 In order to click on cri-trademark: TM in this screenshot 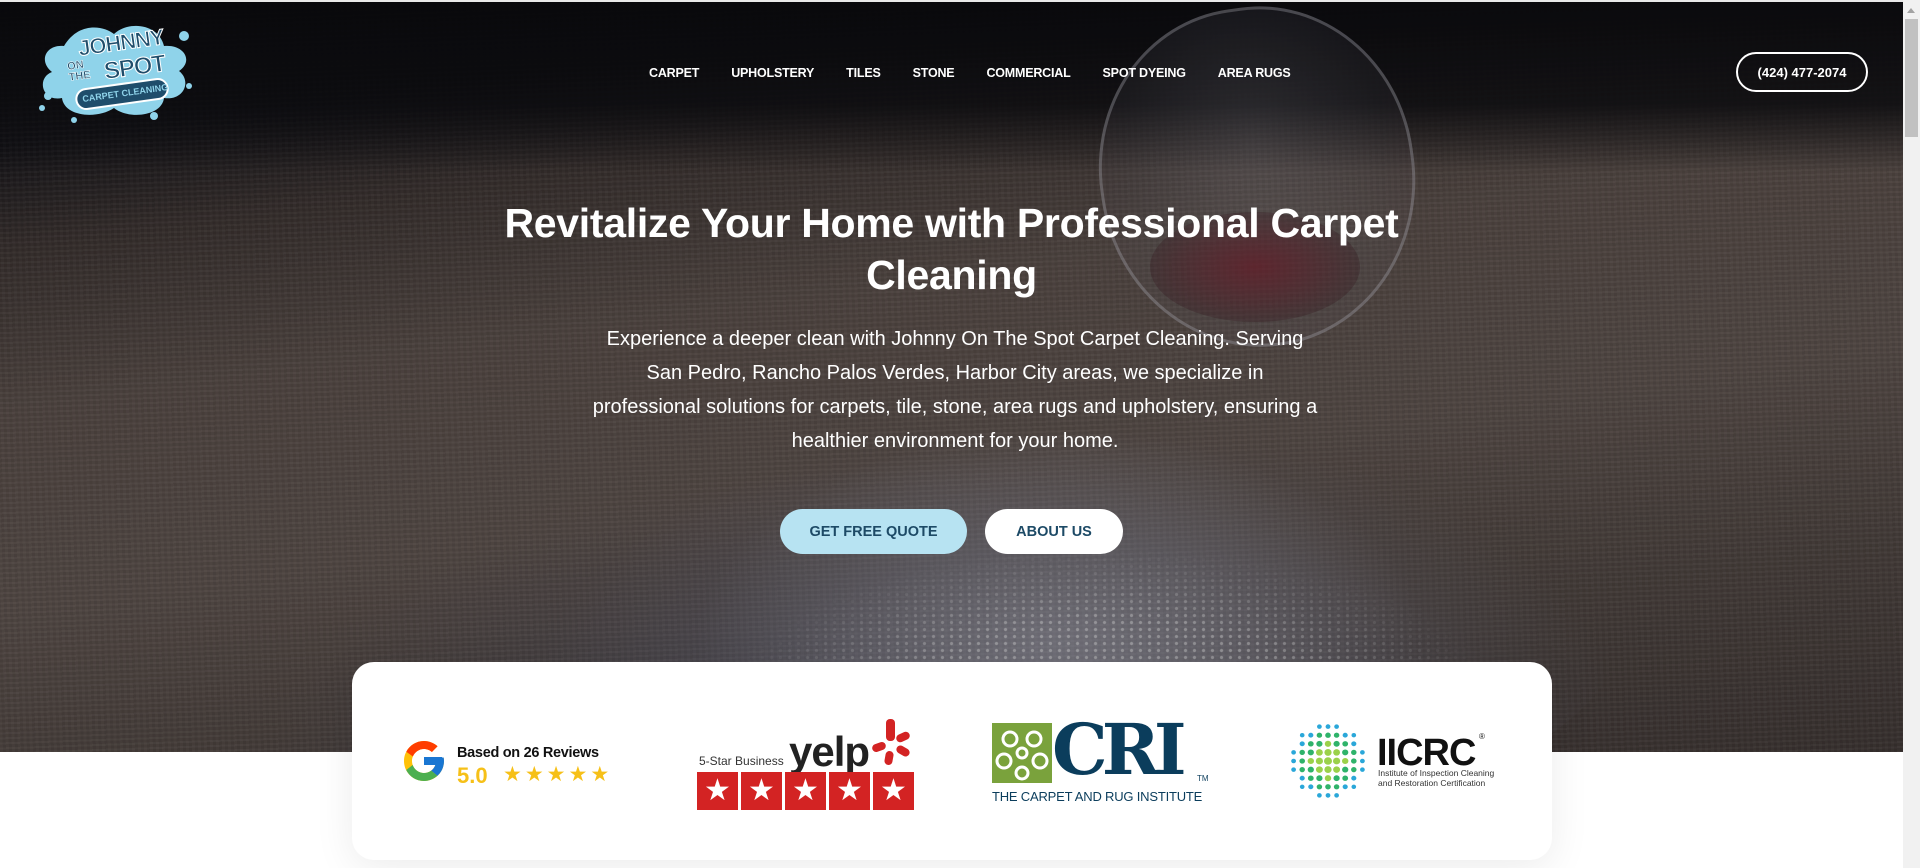, I will do `click(1203, 778)`.